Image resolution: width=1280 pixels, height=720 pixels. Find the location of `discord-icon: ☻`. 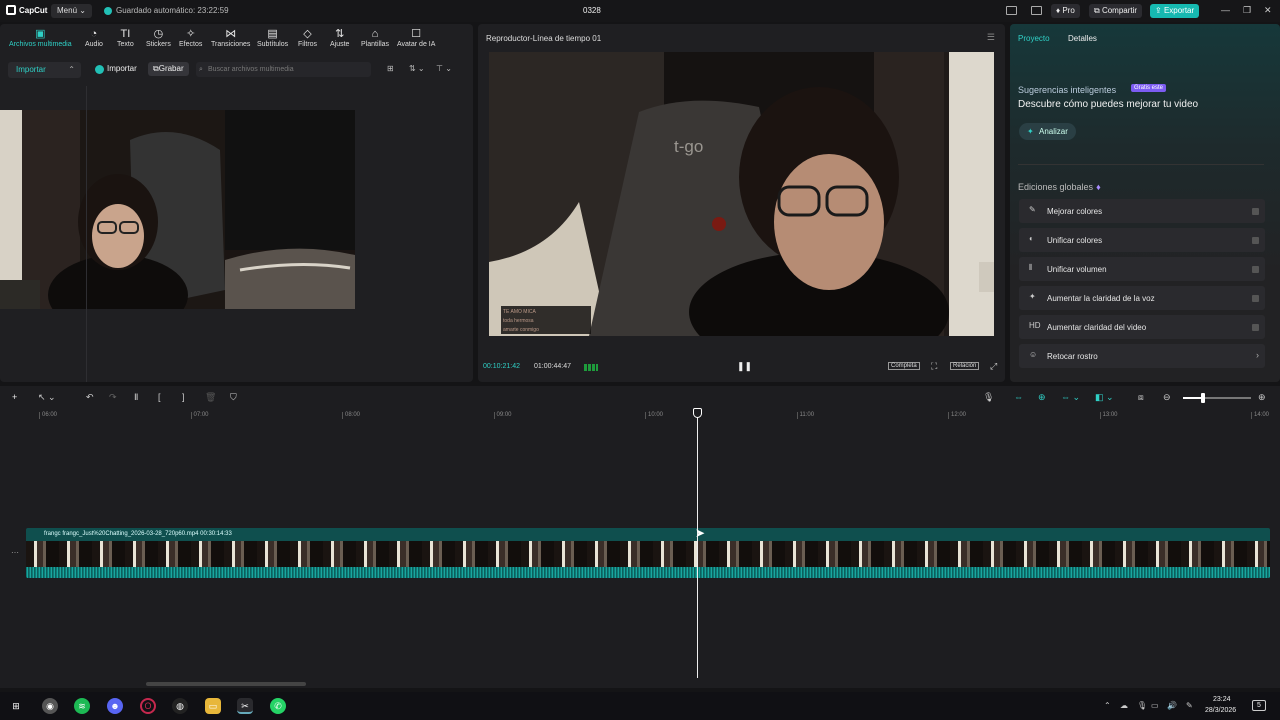

discord-icon: ☻ is located at coordinates (115, 706).